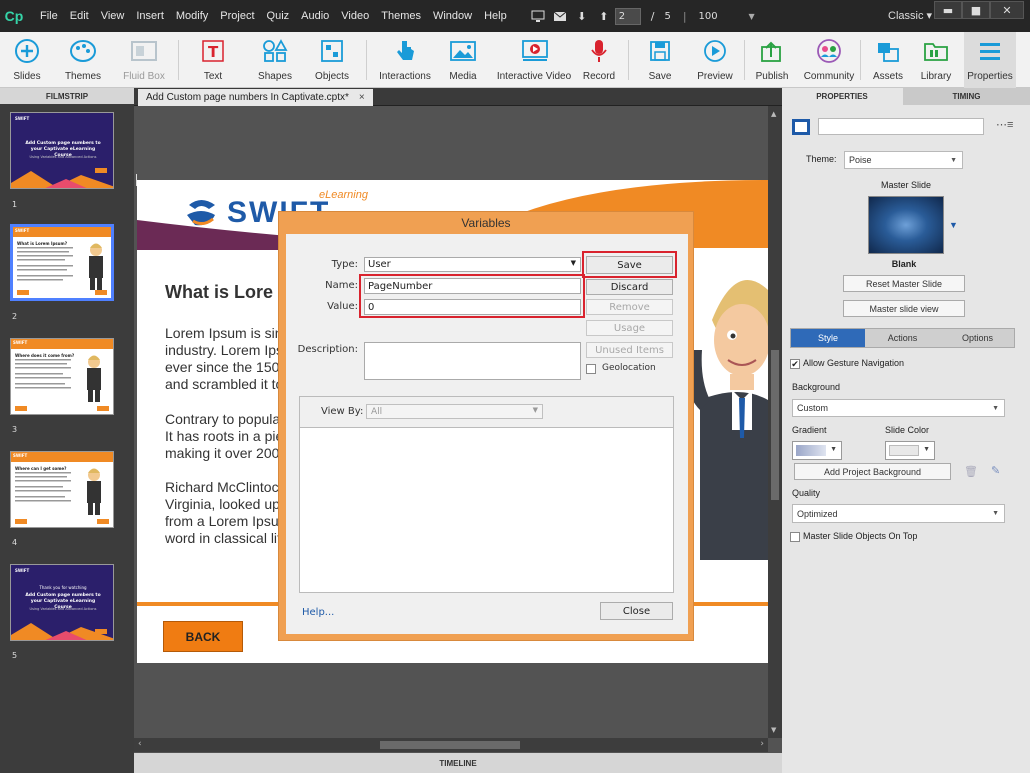 The image size is (1030, 773). I want to click on slide-color-picker: ▼, so click(910, 450).